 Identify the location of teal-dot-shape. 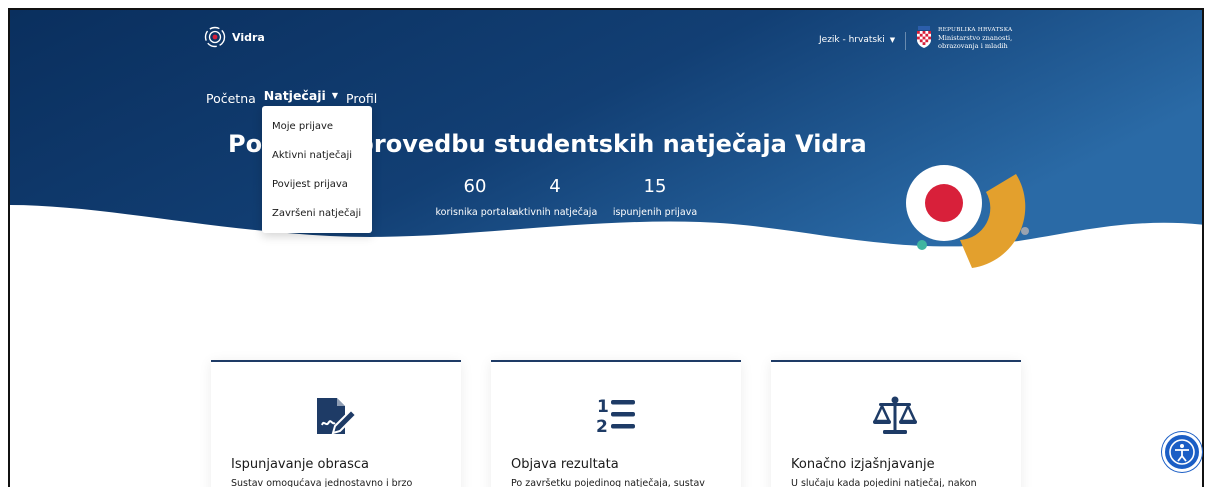
(922, 245).